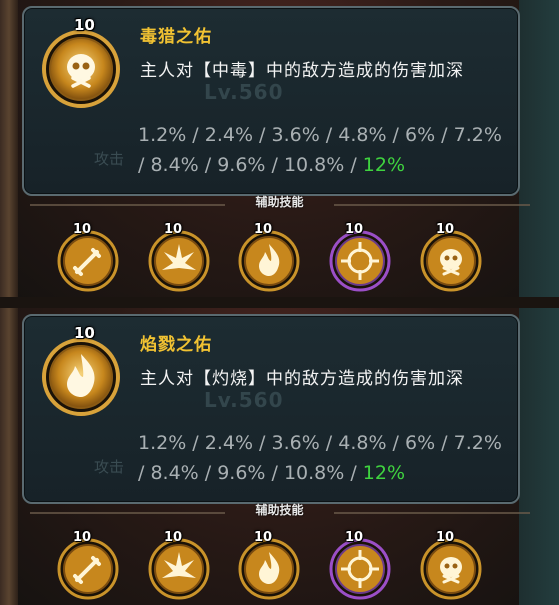  Describe the element at coordinates (176, 37) in the screenshot. I see `skill-title: 毒猎之佑` at that location.